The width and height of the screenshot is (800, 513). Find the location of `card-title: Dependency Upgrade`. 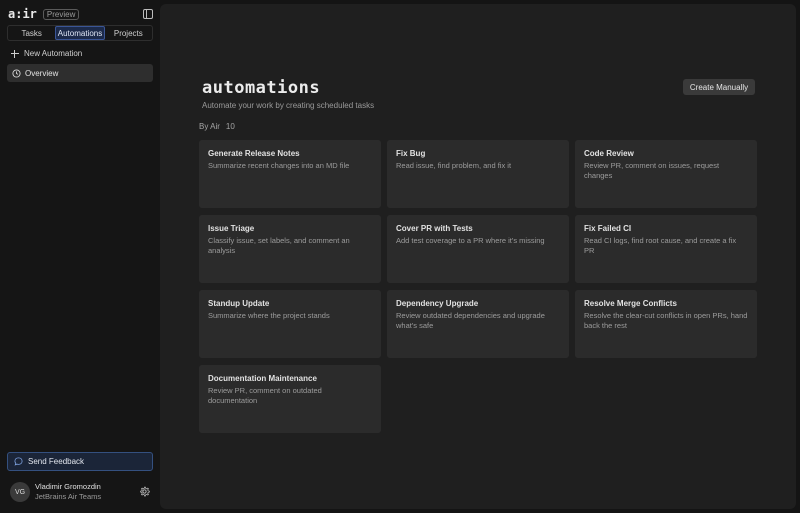

card-title: Dependency Upgrade is located at coordinates (437, 303).